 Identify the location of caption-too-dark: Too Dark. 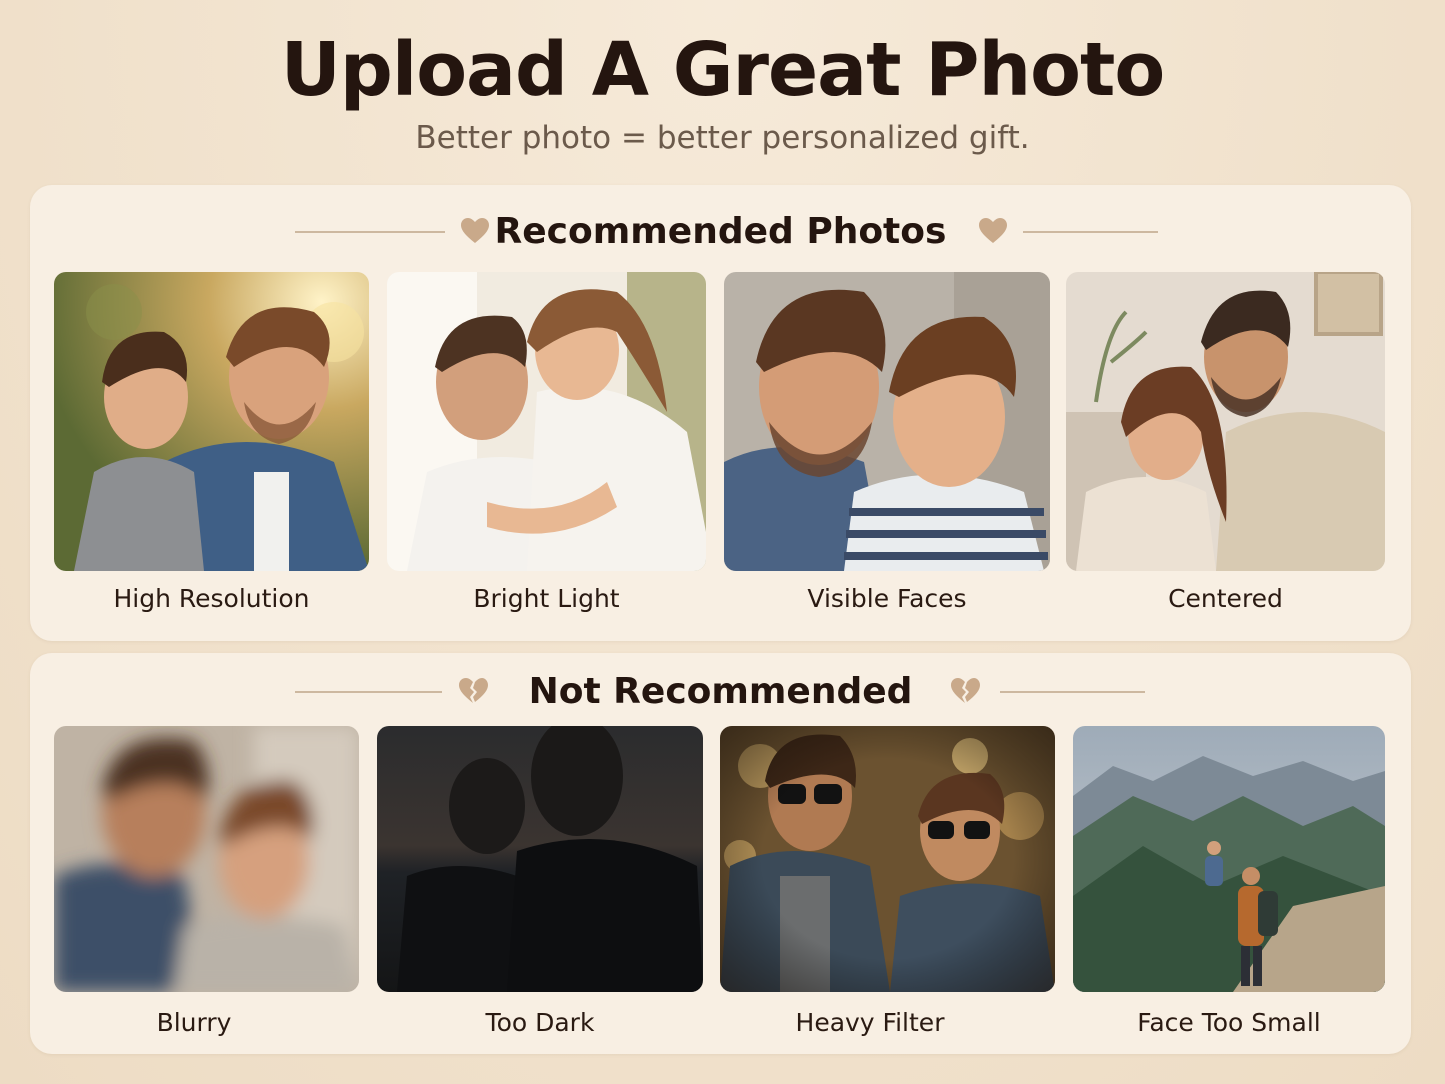
(540, 1022).